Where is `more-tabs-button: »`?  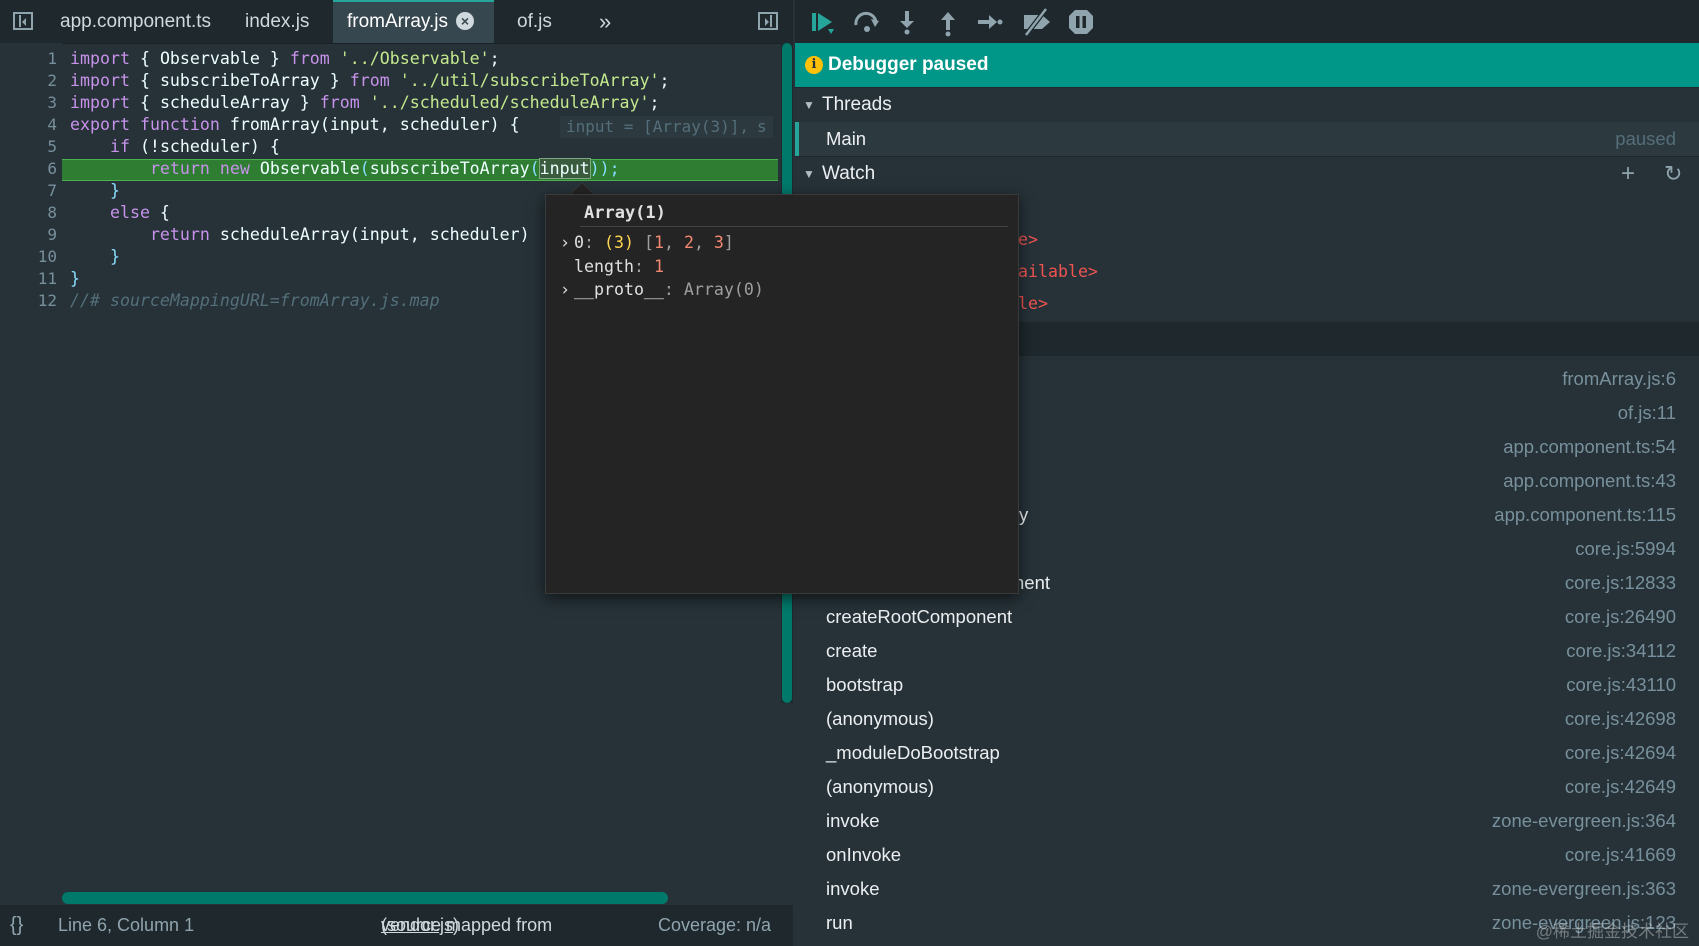
more-tabs-button: » is located at coordinates (605, 21).